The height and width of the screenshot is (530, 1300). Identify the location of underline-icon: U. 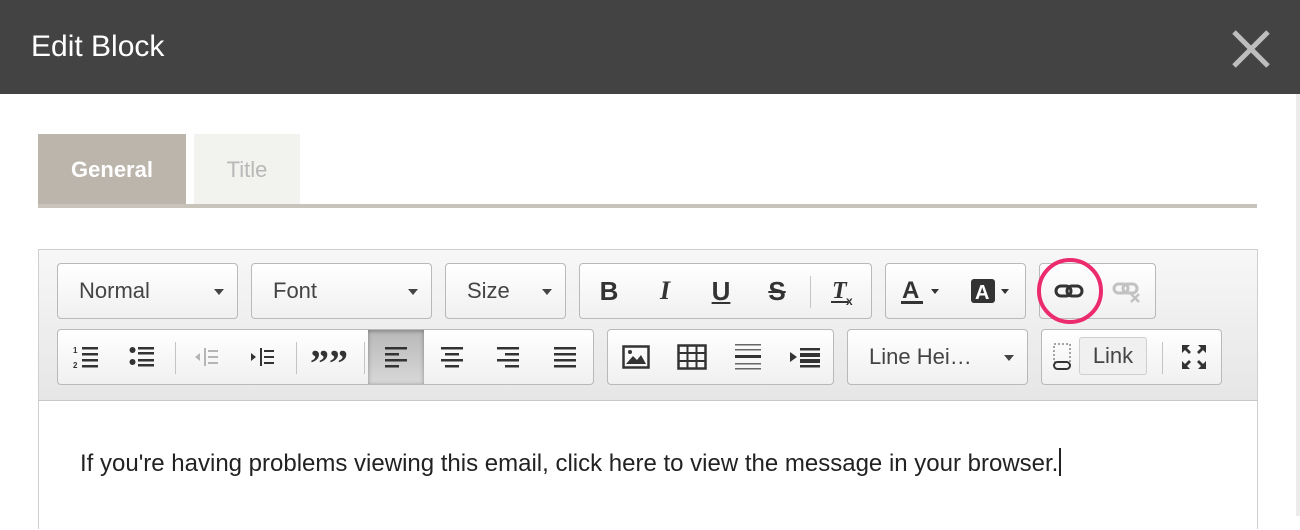
(721, 290).